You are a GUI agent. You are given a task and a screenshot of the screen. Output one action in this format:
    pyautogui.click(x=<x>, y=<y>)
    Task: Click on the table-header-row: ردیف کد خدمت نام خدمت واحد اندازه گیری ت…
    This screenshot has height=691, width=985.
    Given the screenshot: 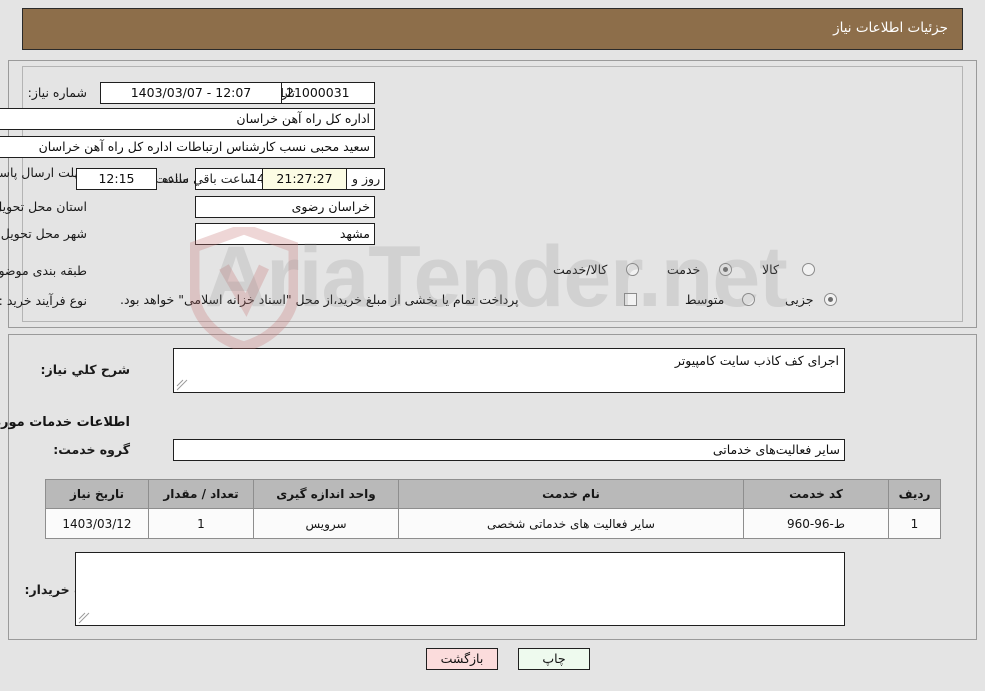 What is the action you would take?
    pyautogui.click(x=493, y=494)
    